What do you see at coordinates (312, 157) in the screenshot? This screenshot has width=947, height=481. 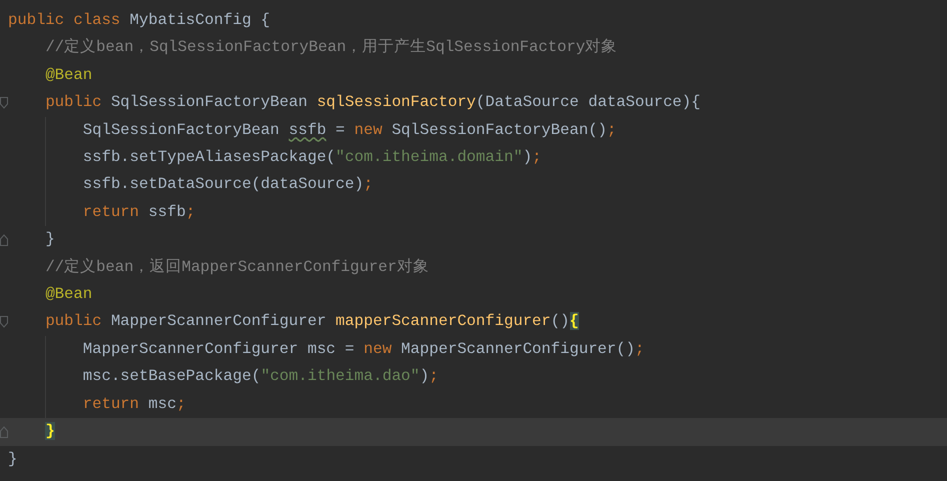 I see `code-line: ssfb.setTypeAliasesPackage("com.itheima.domain");` at bounding box center [312, 157].